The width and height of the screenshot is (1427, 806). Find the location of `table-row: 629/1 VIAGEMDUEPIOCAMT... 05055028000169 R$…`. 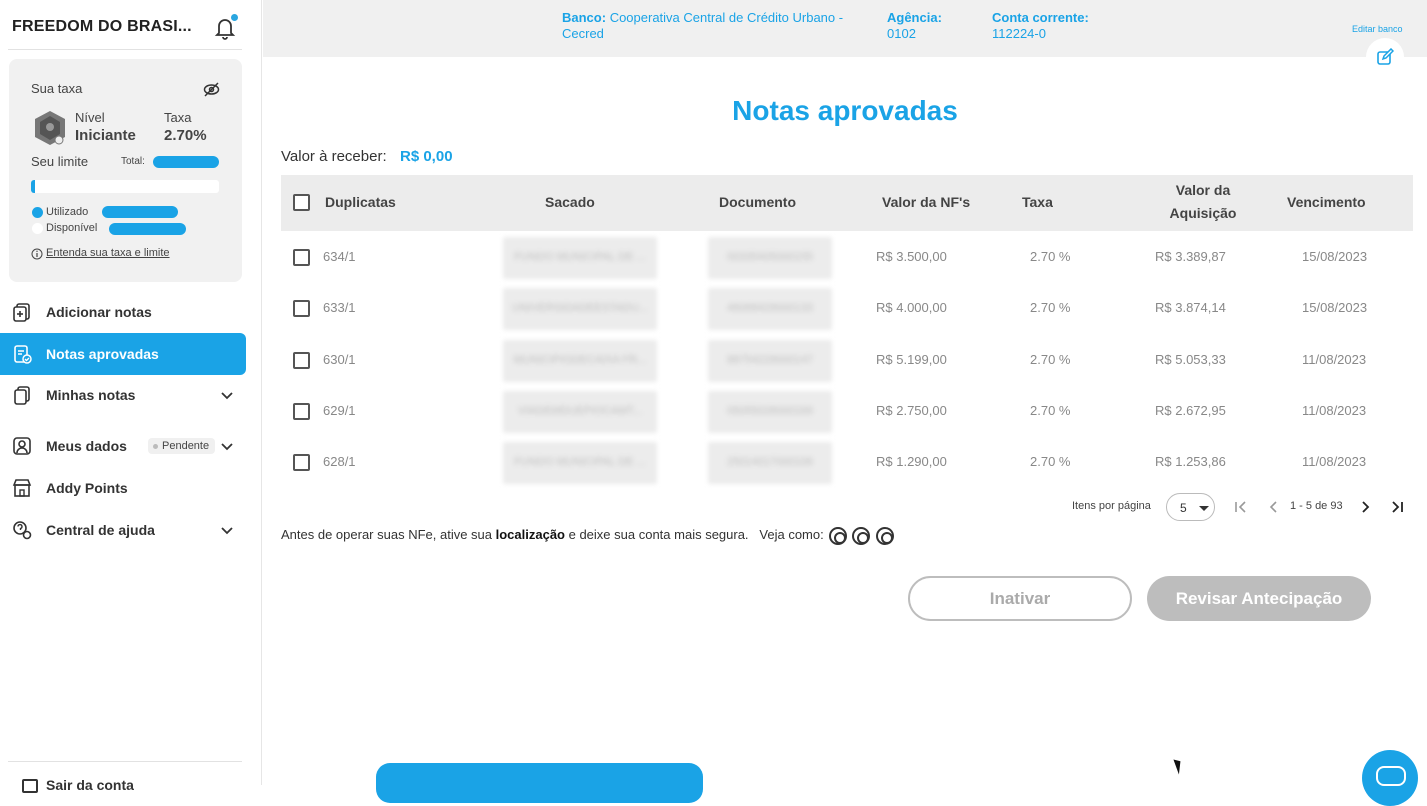

table-row: 629/1 VIAGEMDUEPIOCAMT... 05055028000169 R$… is located at coordinates (847, 411).